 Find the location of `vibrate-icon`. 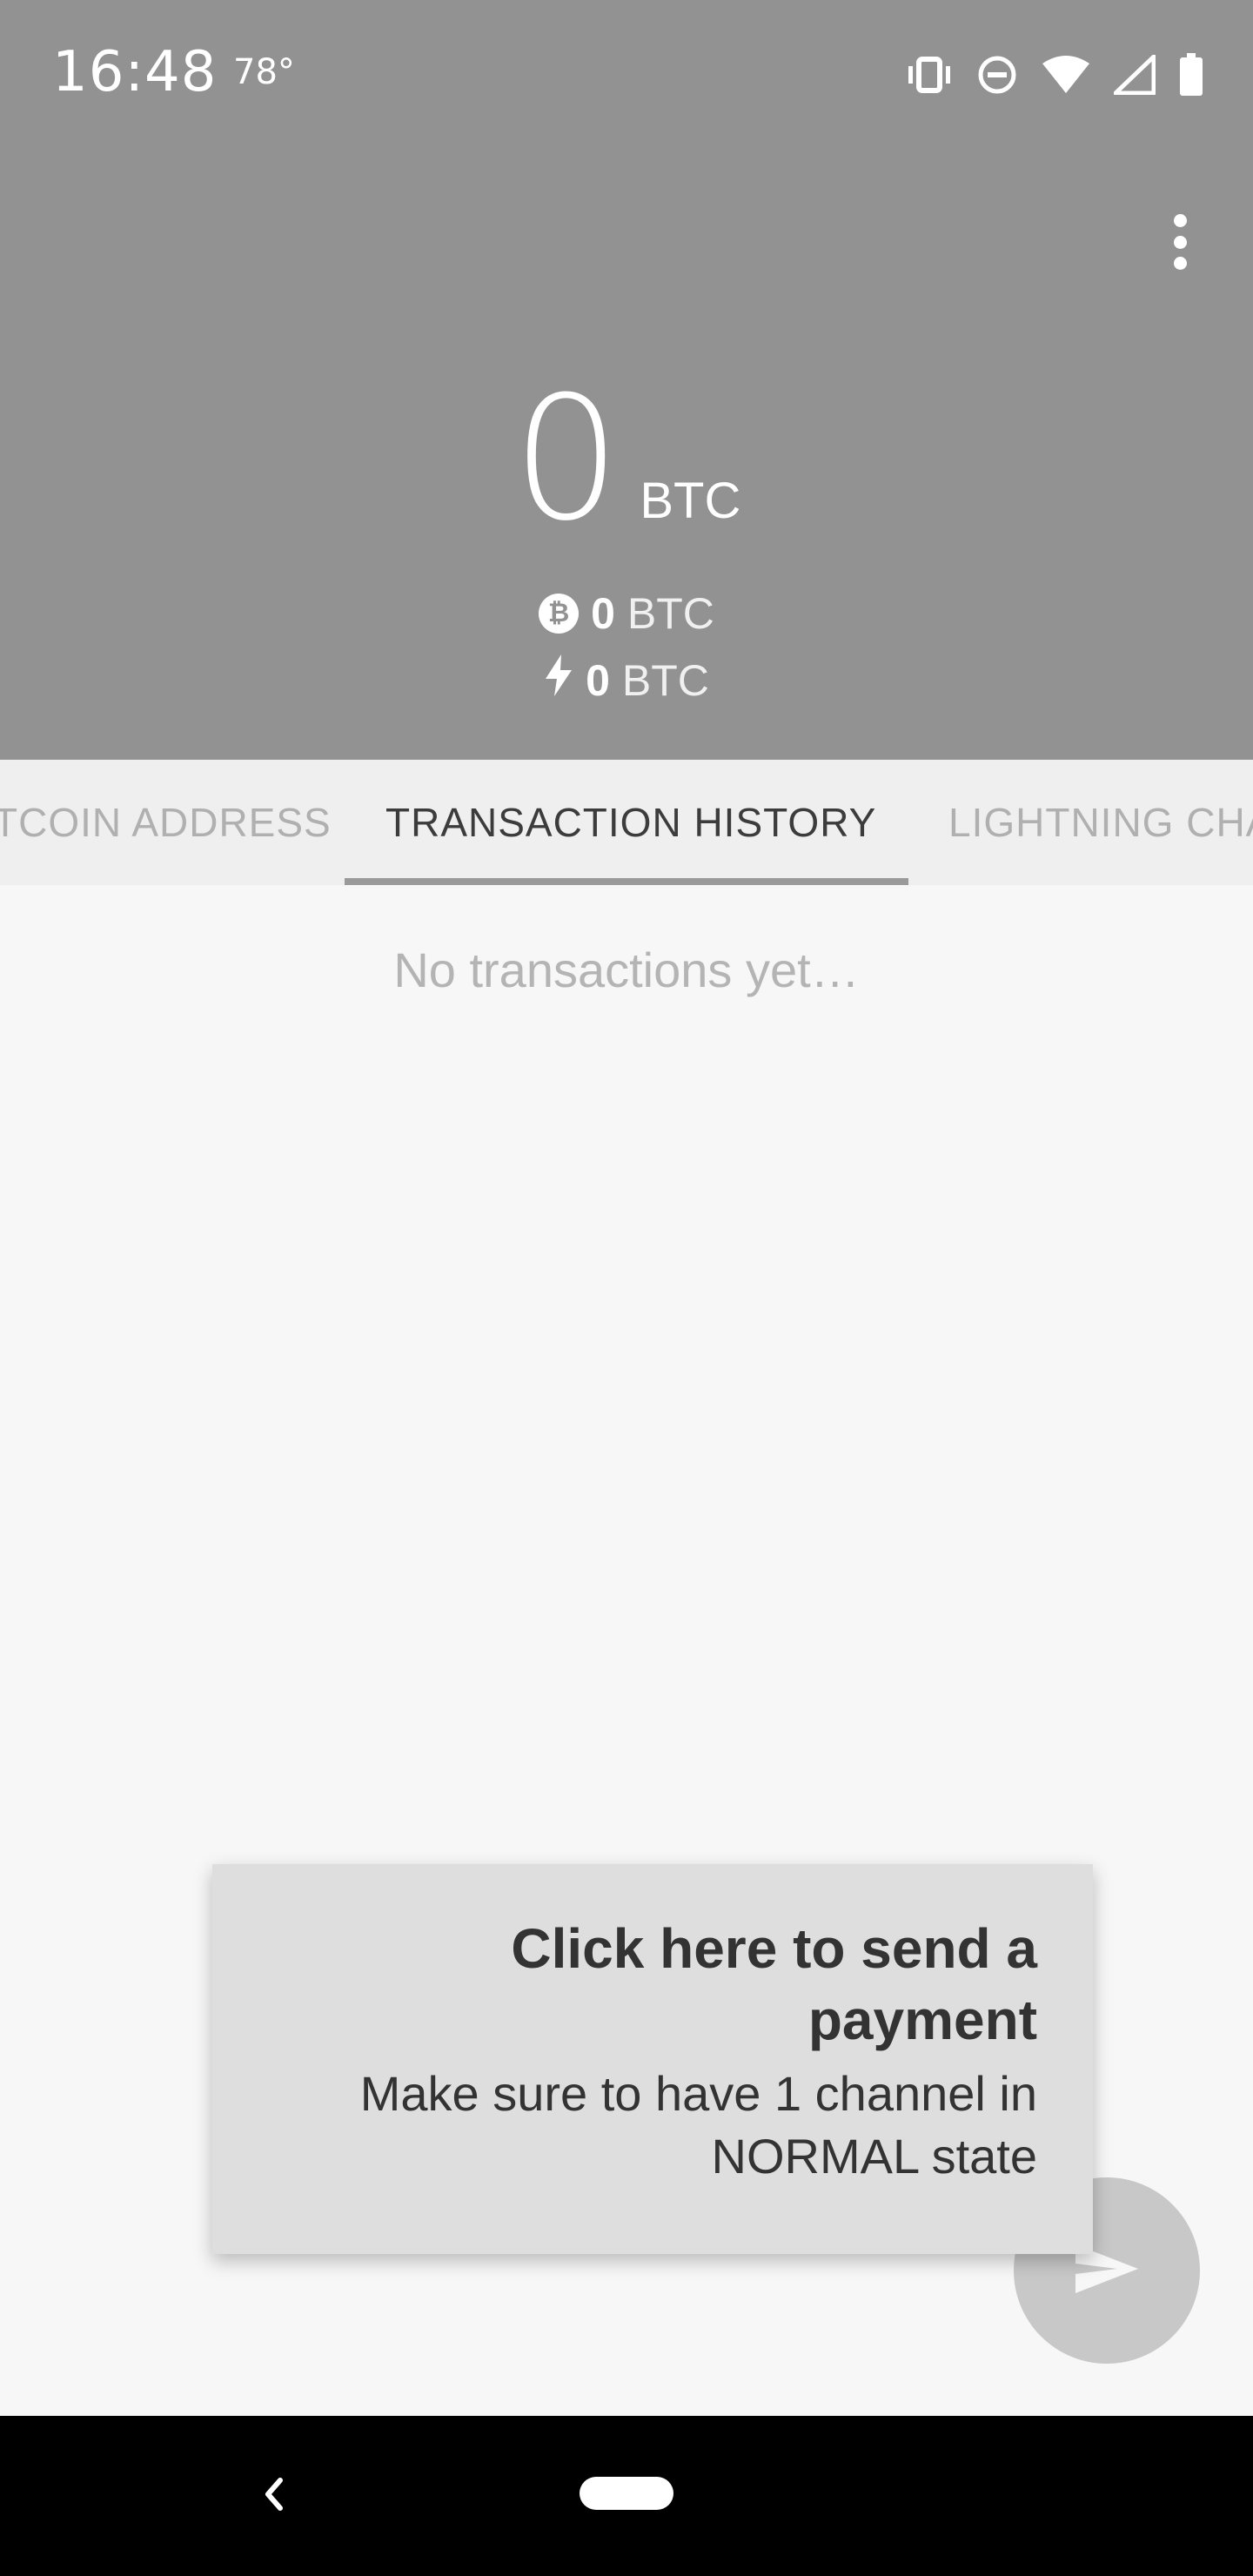

vibrate-icon is located at coordinates (929, 75).